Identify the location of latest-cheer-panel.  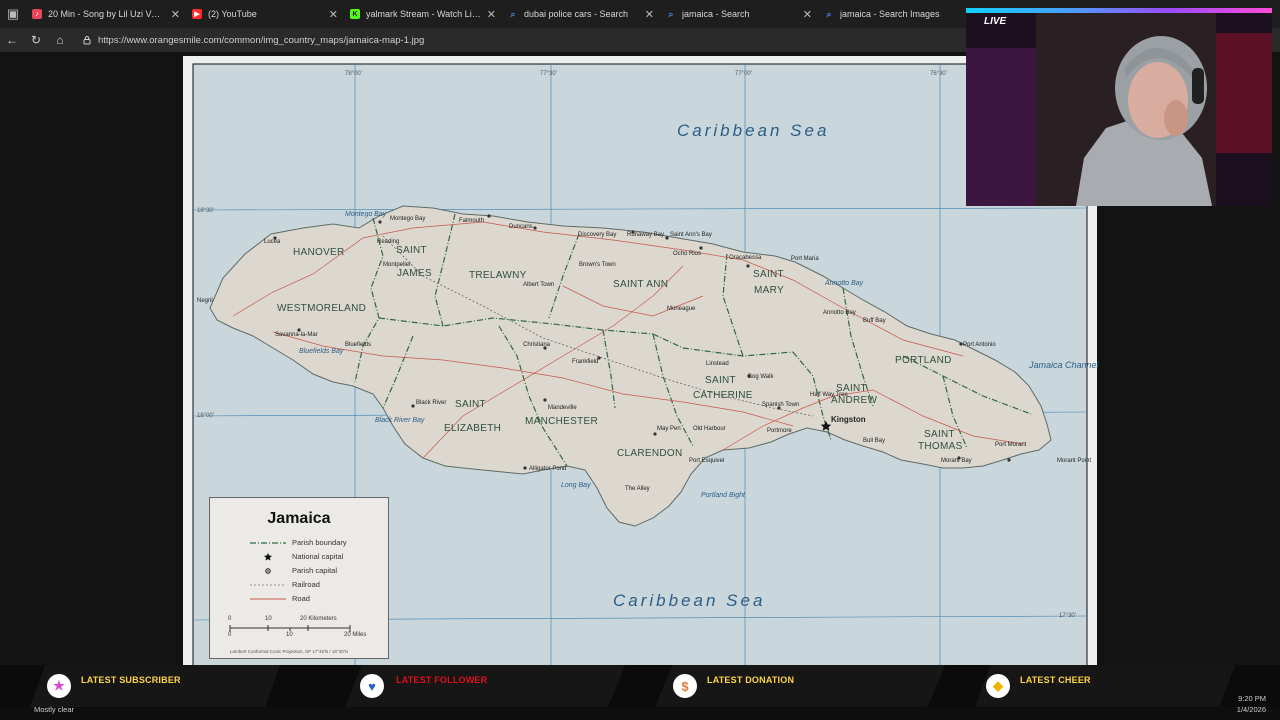
(1105, 686).